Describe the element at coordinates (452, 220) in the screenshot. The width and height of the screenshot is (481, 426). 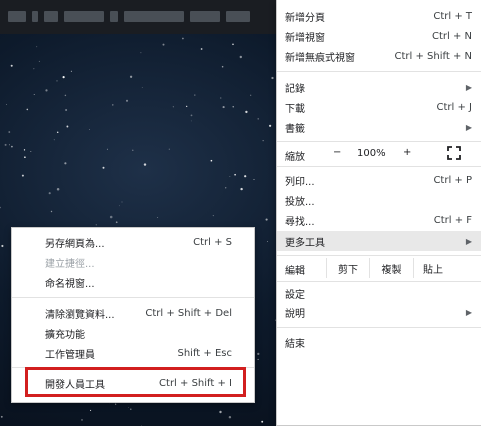
I see `shortcut-text: Ctrl + F` at that location.